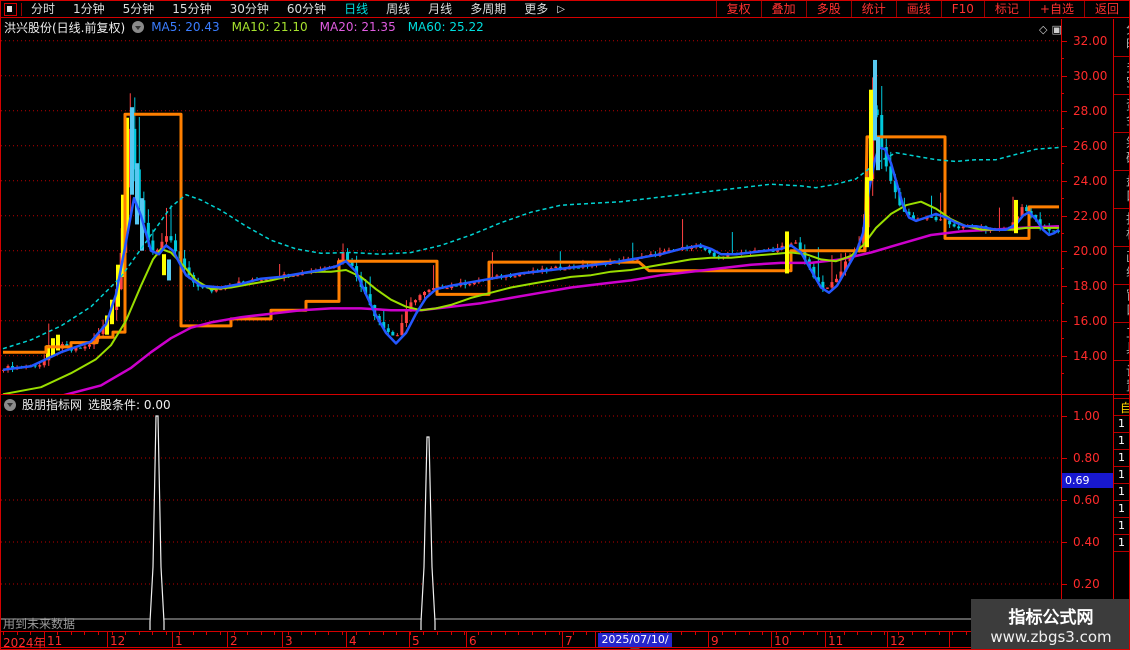 The width and height of the screenshot is (1130, 650). What do you see at coordinates (1122, 228) in the screenshot?
I see `right-strip-tab-指标: 指标` at bounding box center [1122, 228].